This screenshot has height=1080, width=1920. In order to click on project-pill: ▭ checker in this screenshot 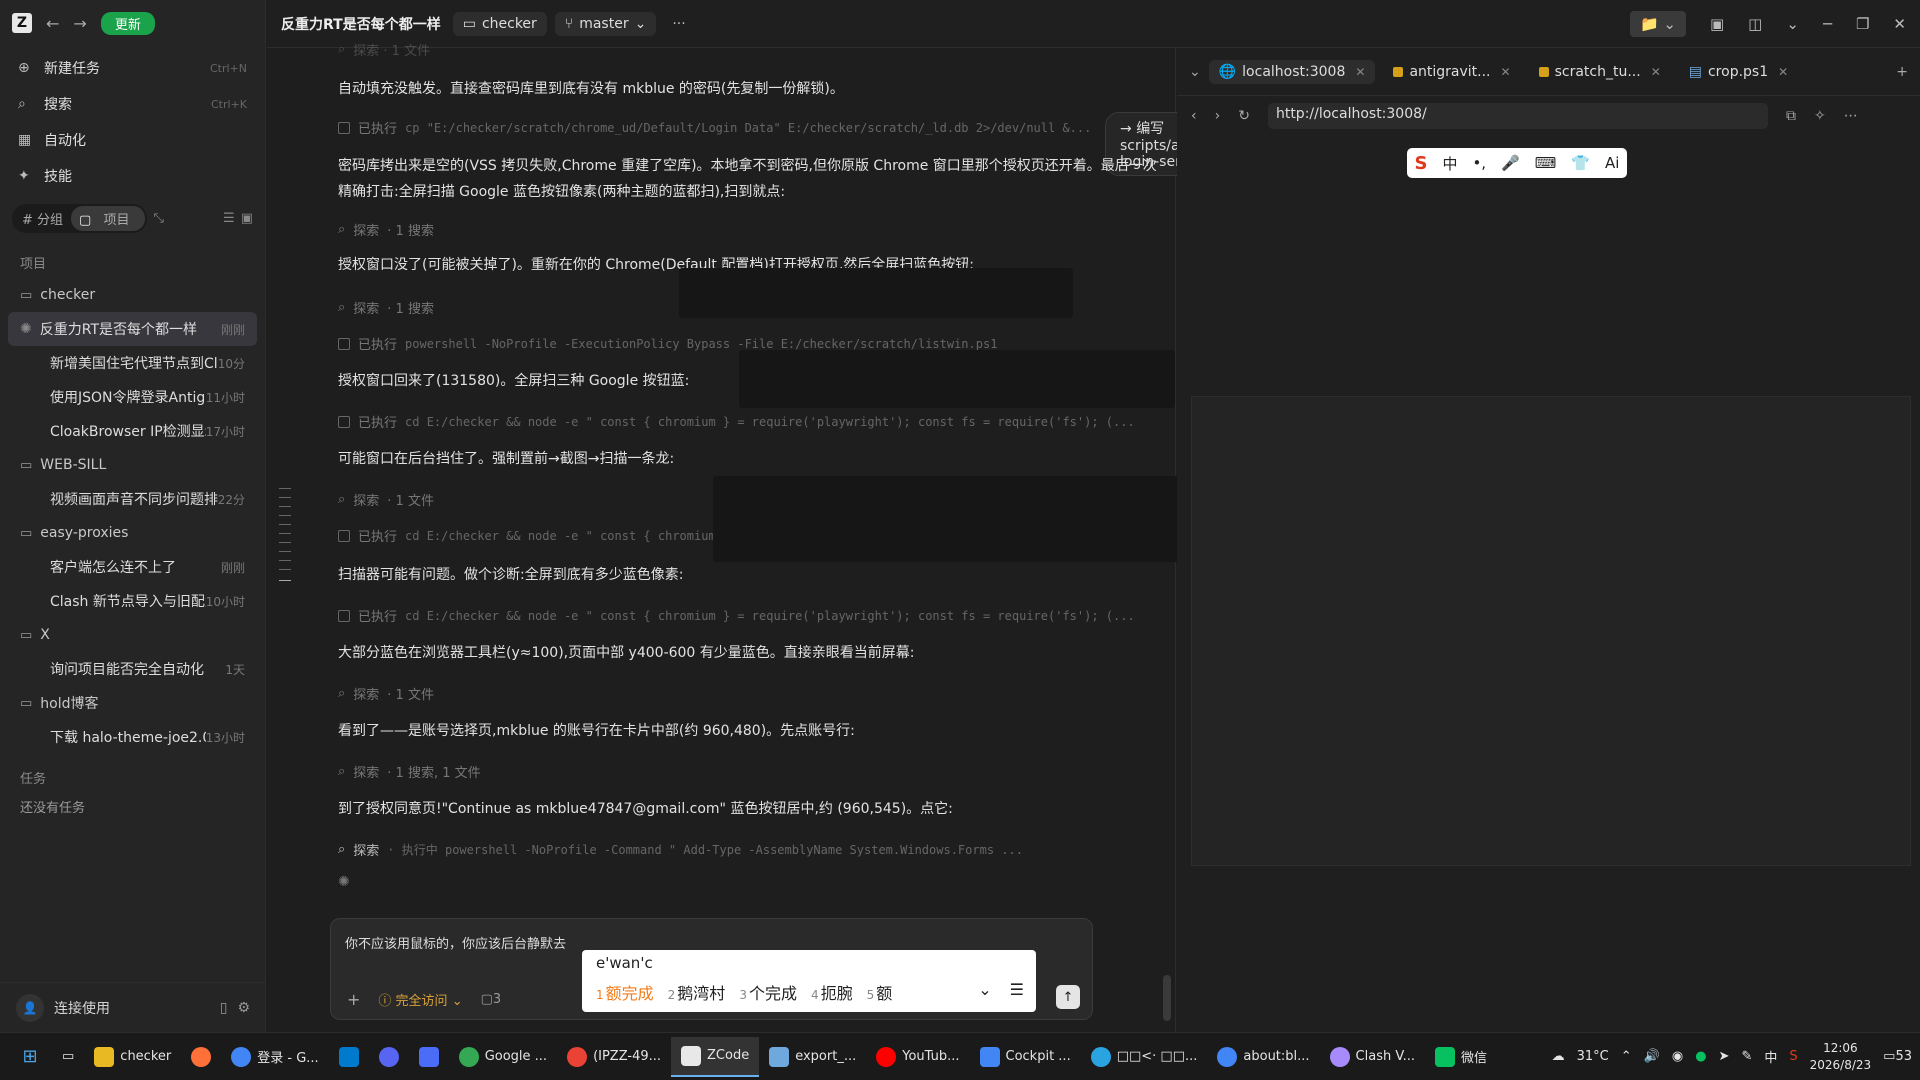, I will do `click(499, 23)`.